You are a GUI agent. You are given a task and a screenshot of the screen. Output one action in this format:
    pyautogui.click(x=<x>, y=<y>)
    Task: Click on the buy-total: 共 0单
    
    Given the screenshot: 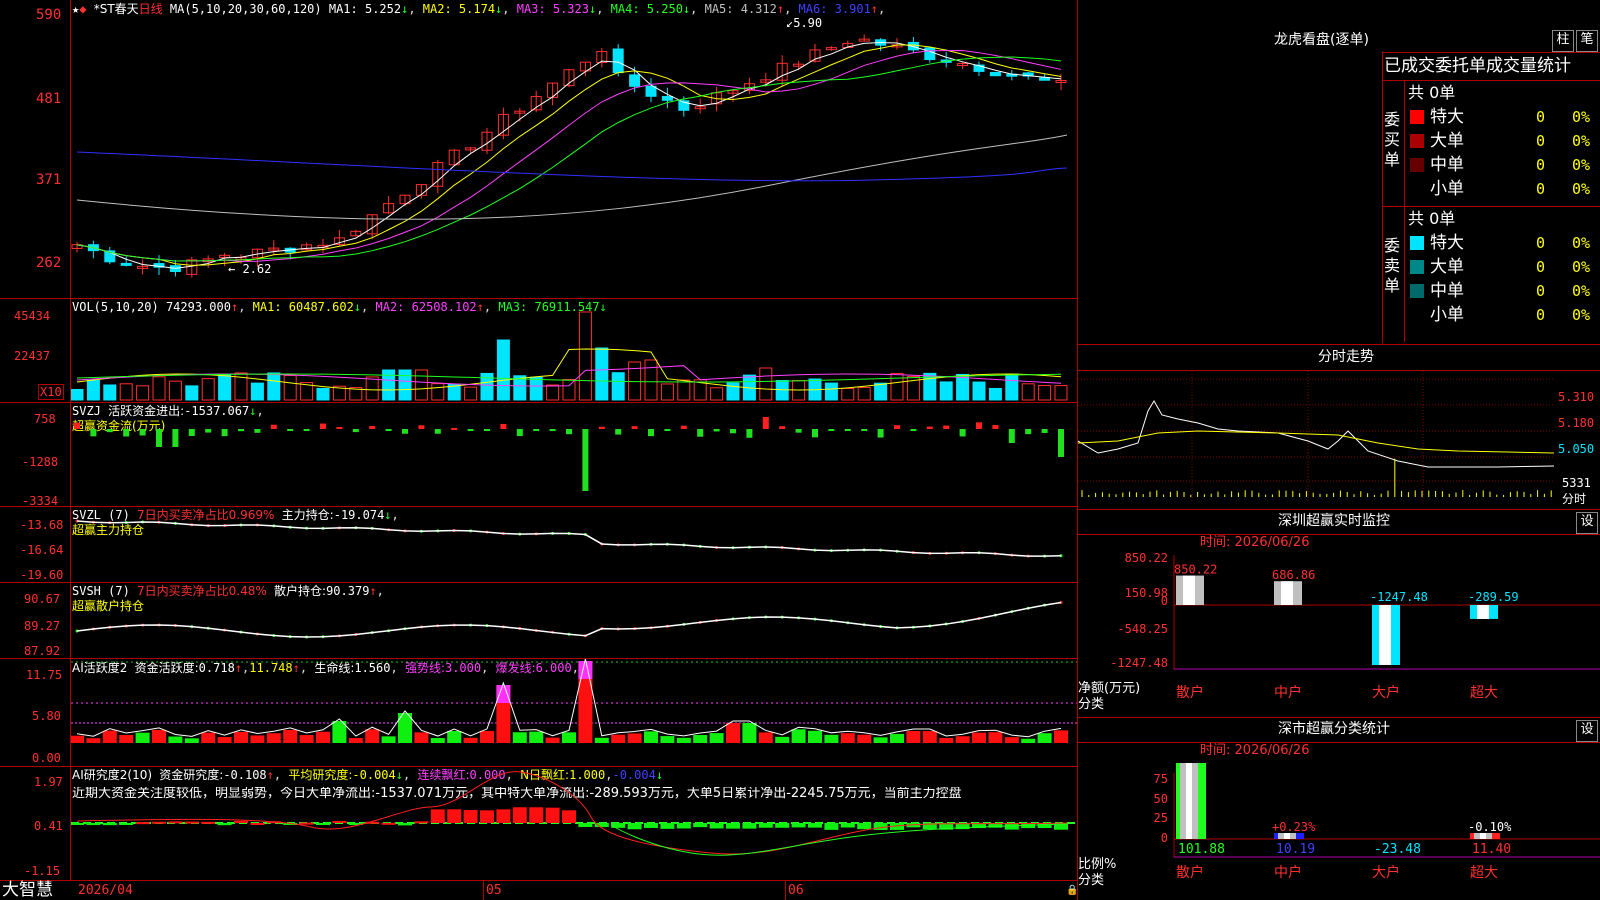 What is the action you would take?
    pyautogui.click(x=1432, y=92)
    